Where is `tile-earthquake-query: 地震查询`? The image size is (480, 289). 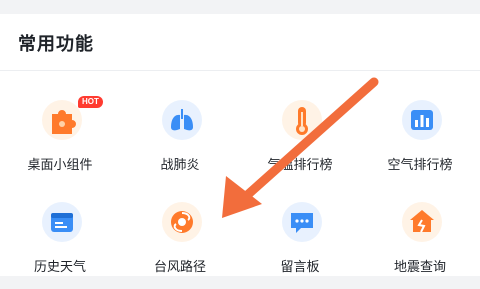
tile-earthquake-query: 地震查询 is located at coordinates (420, 236).